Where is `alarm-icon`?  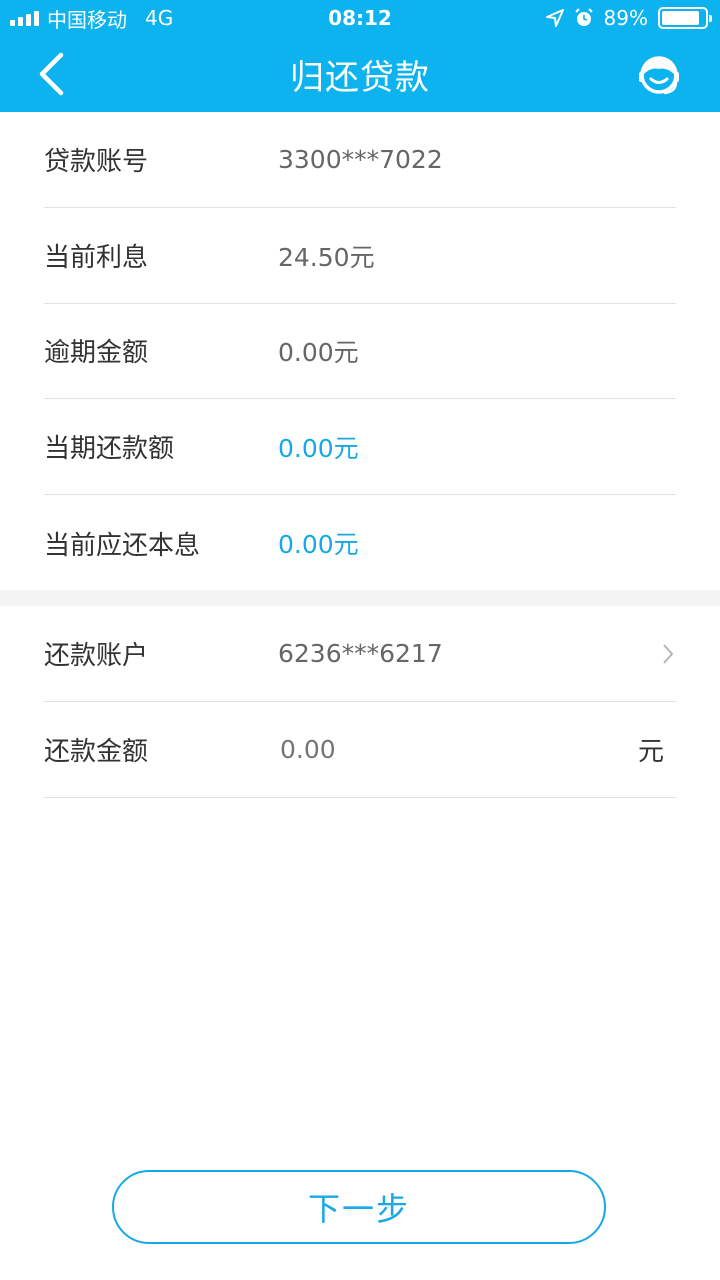 alarm-icon is located at coordinates (583, 17).